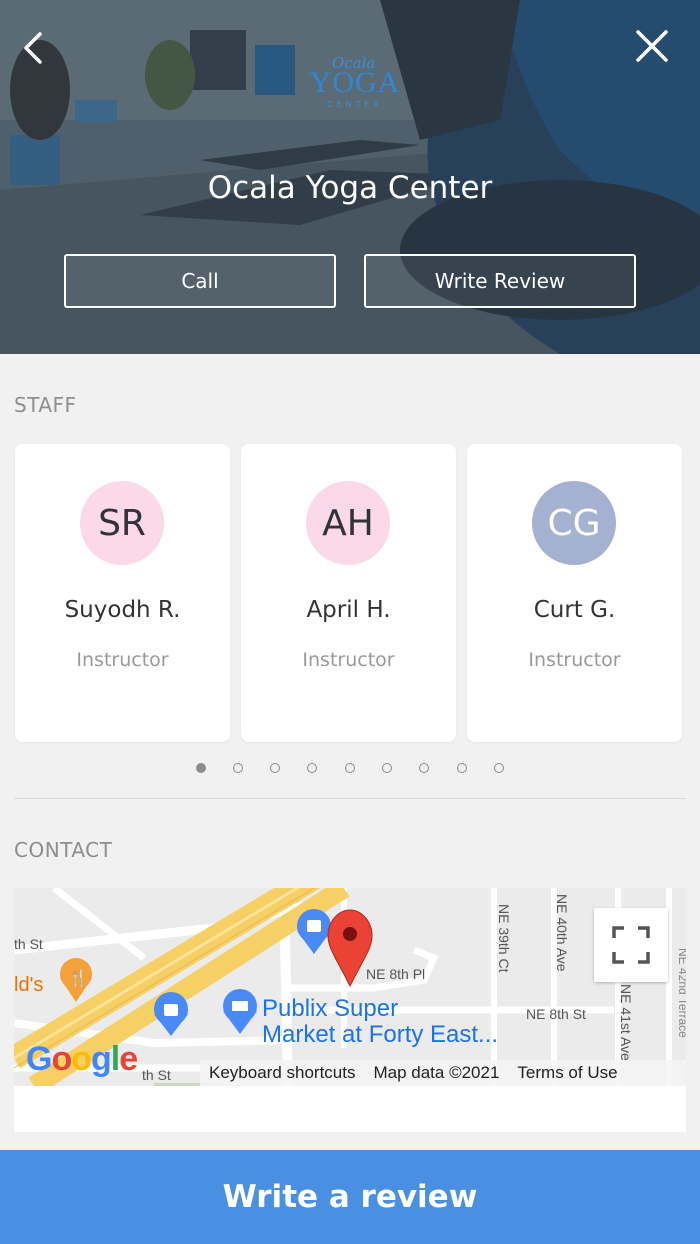 The image size is (700, 1244). Describe the element at coordinates (350, 1197) in the screenshot. I see `write-a-review-button: Write a review` at that location.